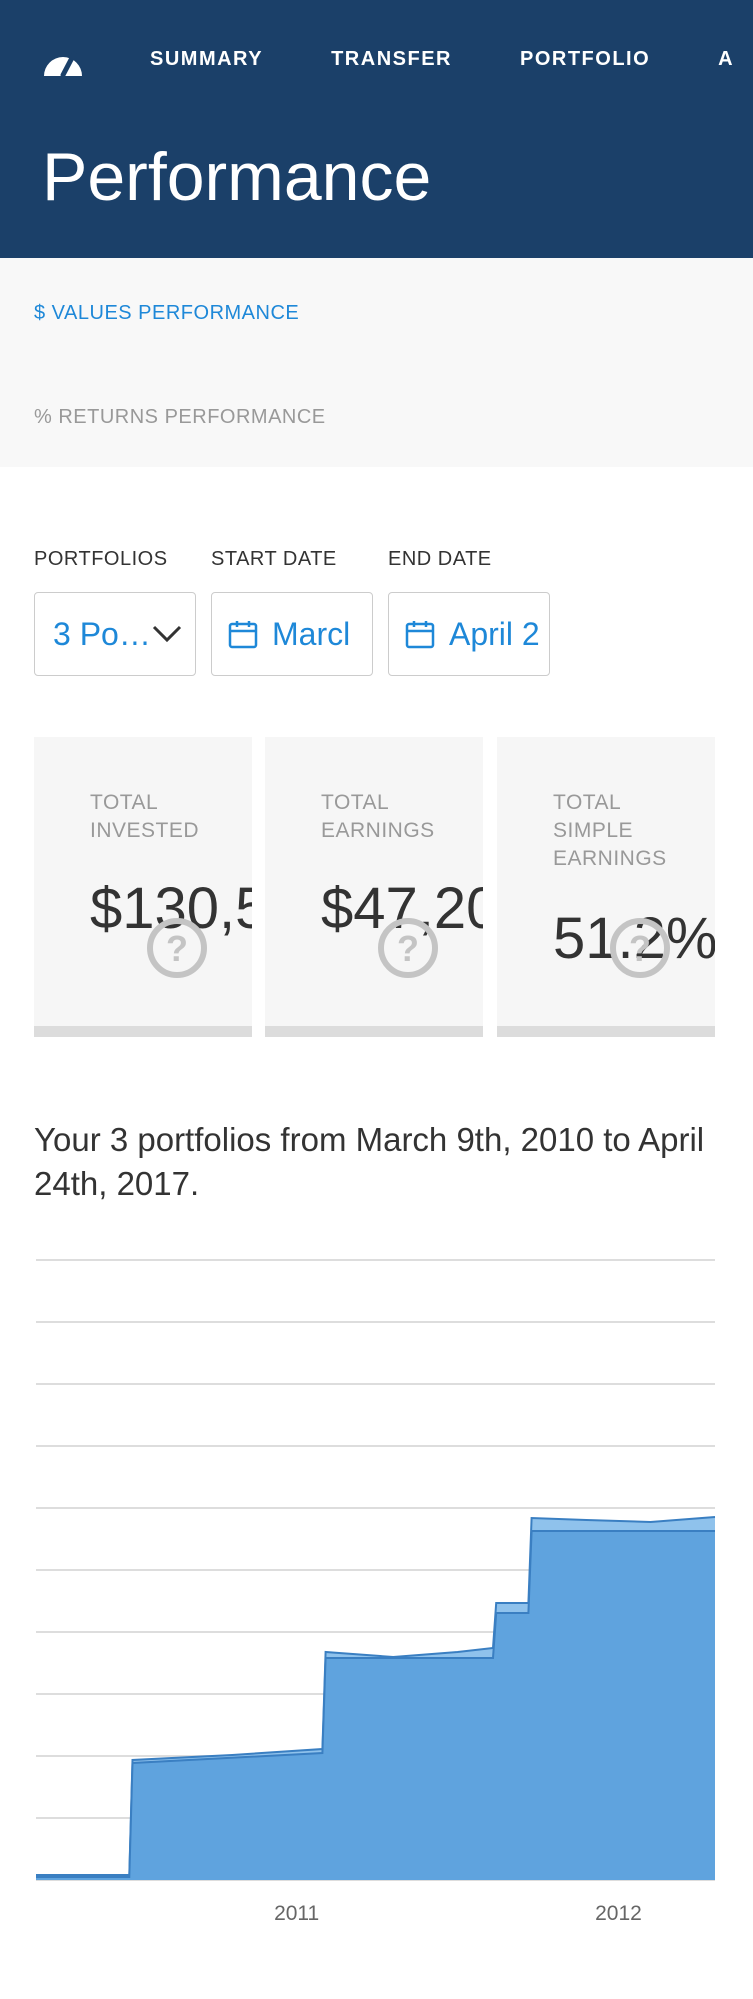 The height and width of the screenshot is (1999, 753). I want to click on nav-truncated-item: A, so click(726, 59).